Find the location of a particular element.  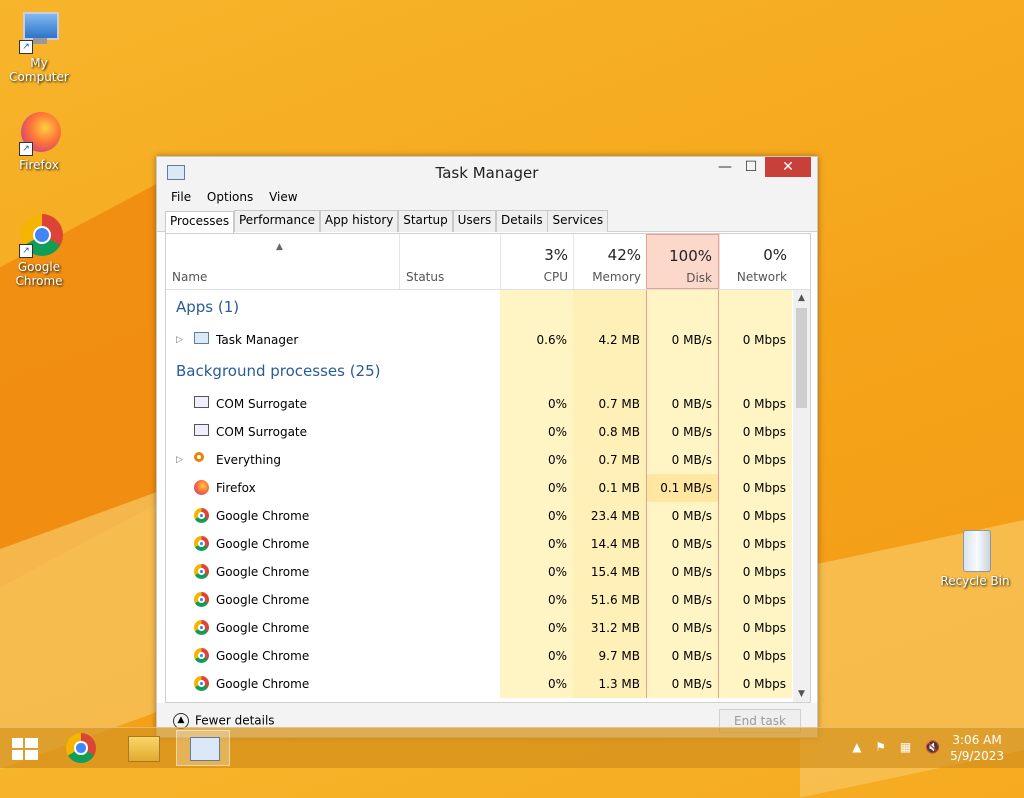

desktop-icon-google-chrome: ↗ Google Chrome is located at coordinates (39, 251).